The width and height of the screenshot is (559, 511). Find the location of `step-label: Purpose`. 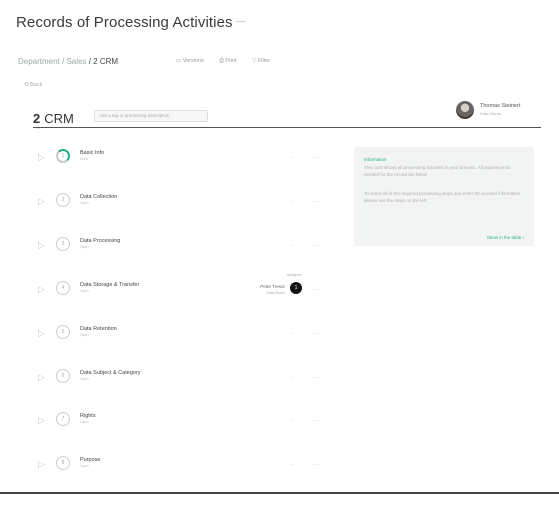

step-label: Purpose is located at coordinates (90, 460).